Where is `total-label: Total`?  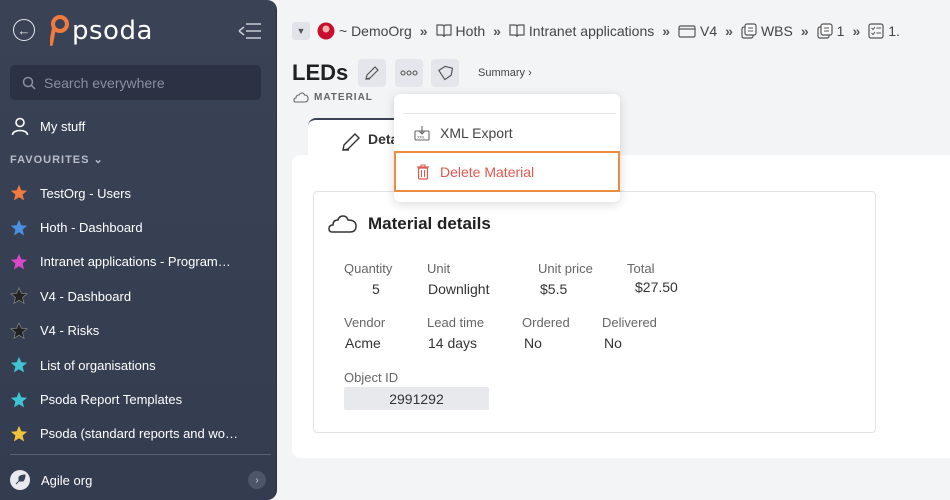 total-label: Total is located at coordinates (641, 268).